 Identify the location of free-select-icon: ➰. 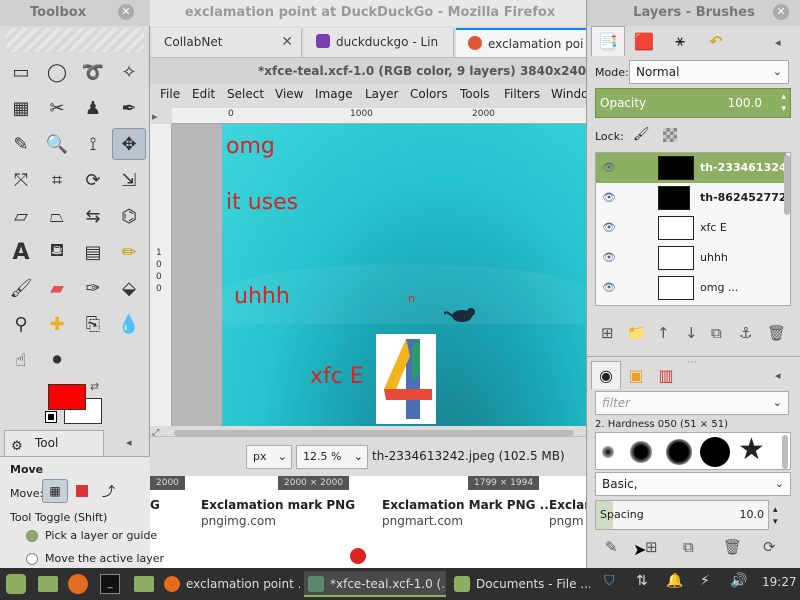
(93, 72).